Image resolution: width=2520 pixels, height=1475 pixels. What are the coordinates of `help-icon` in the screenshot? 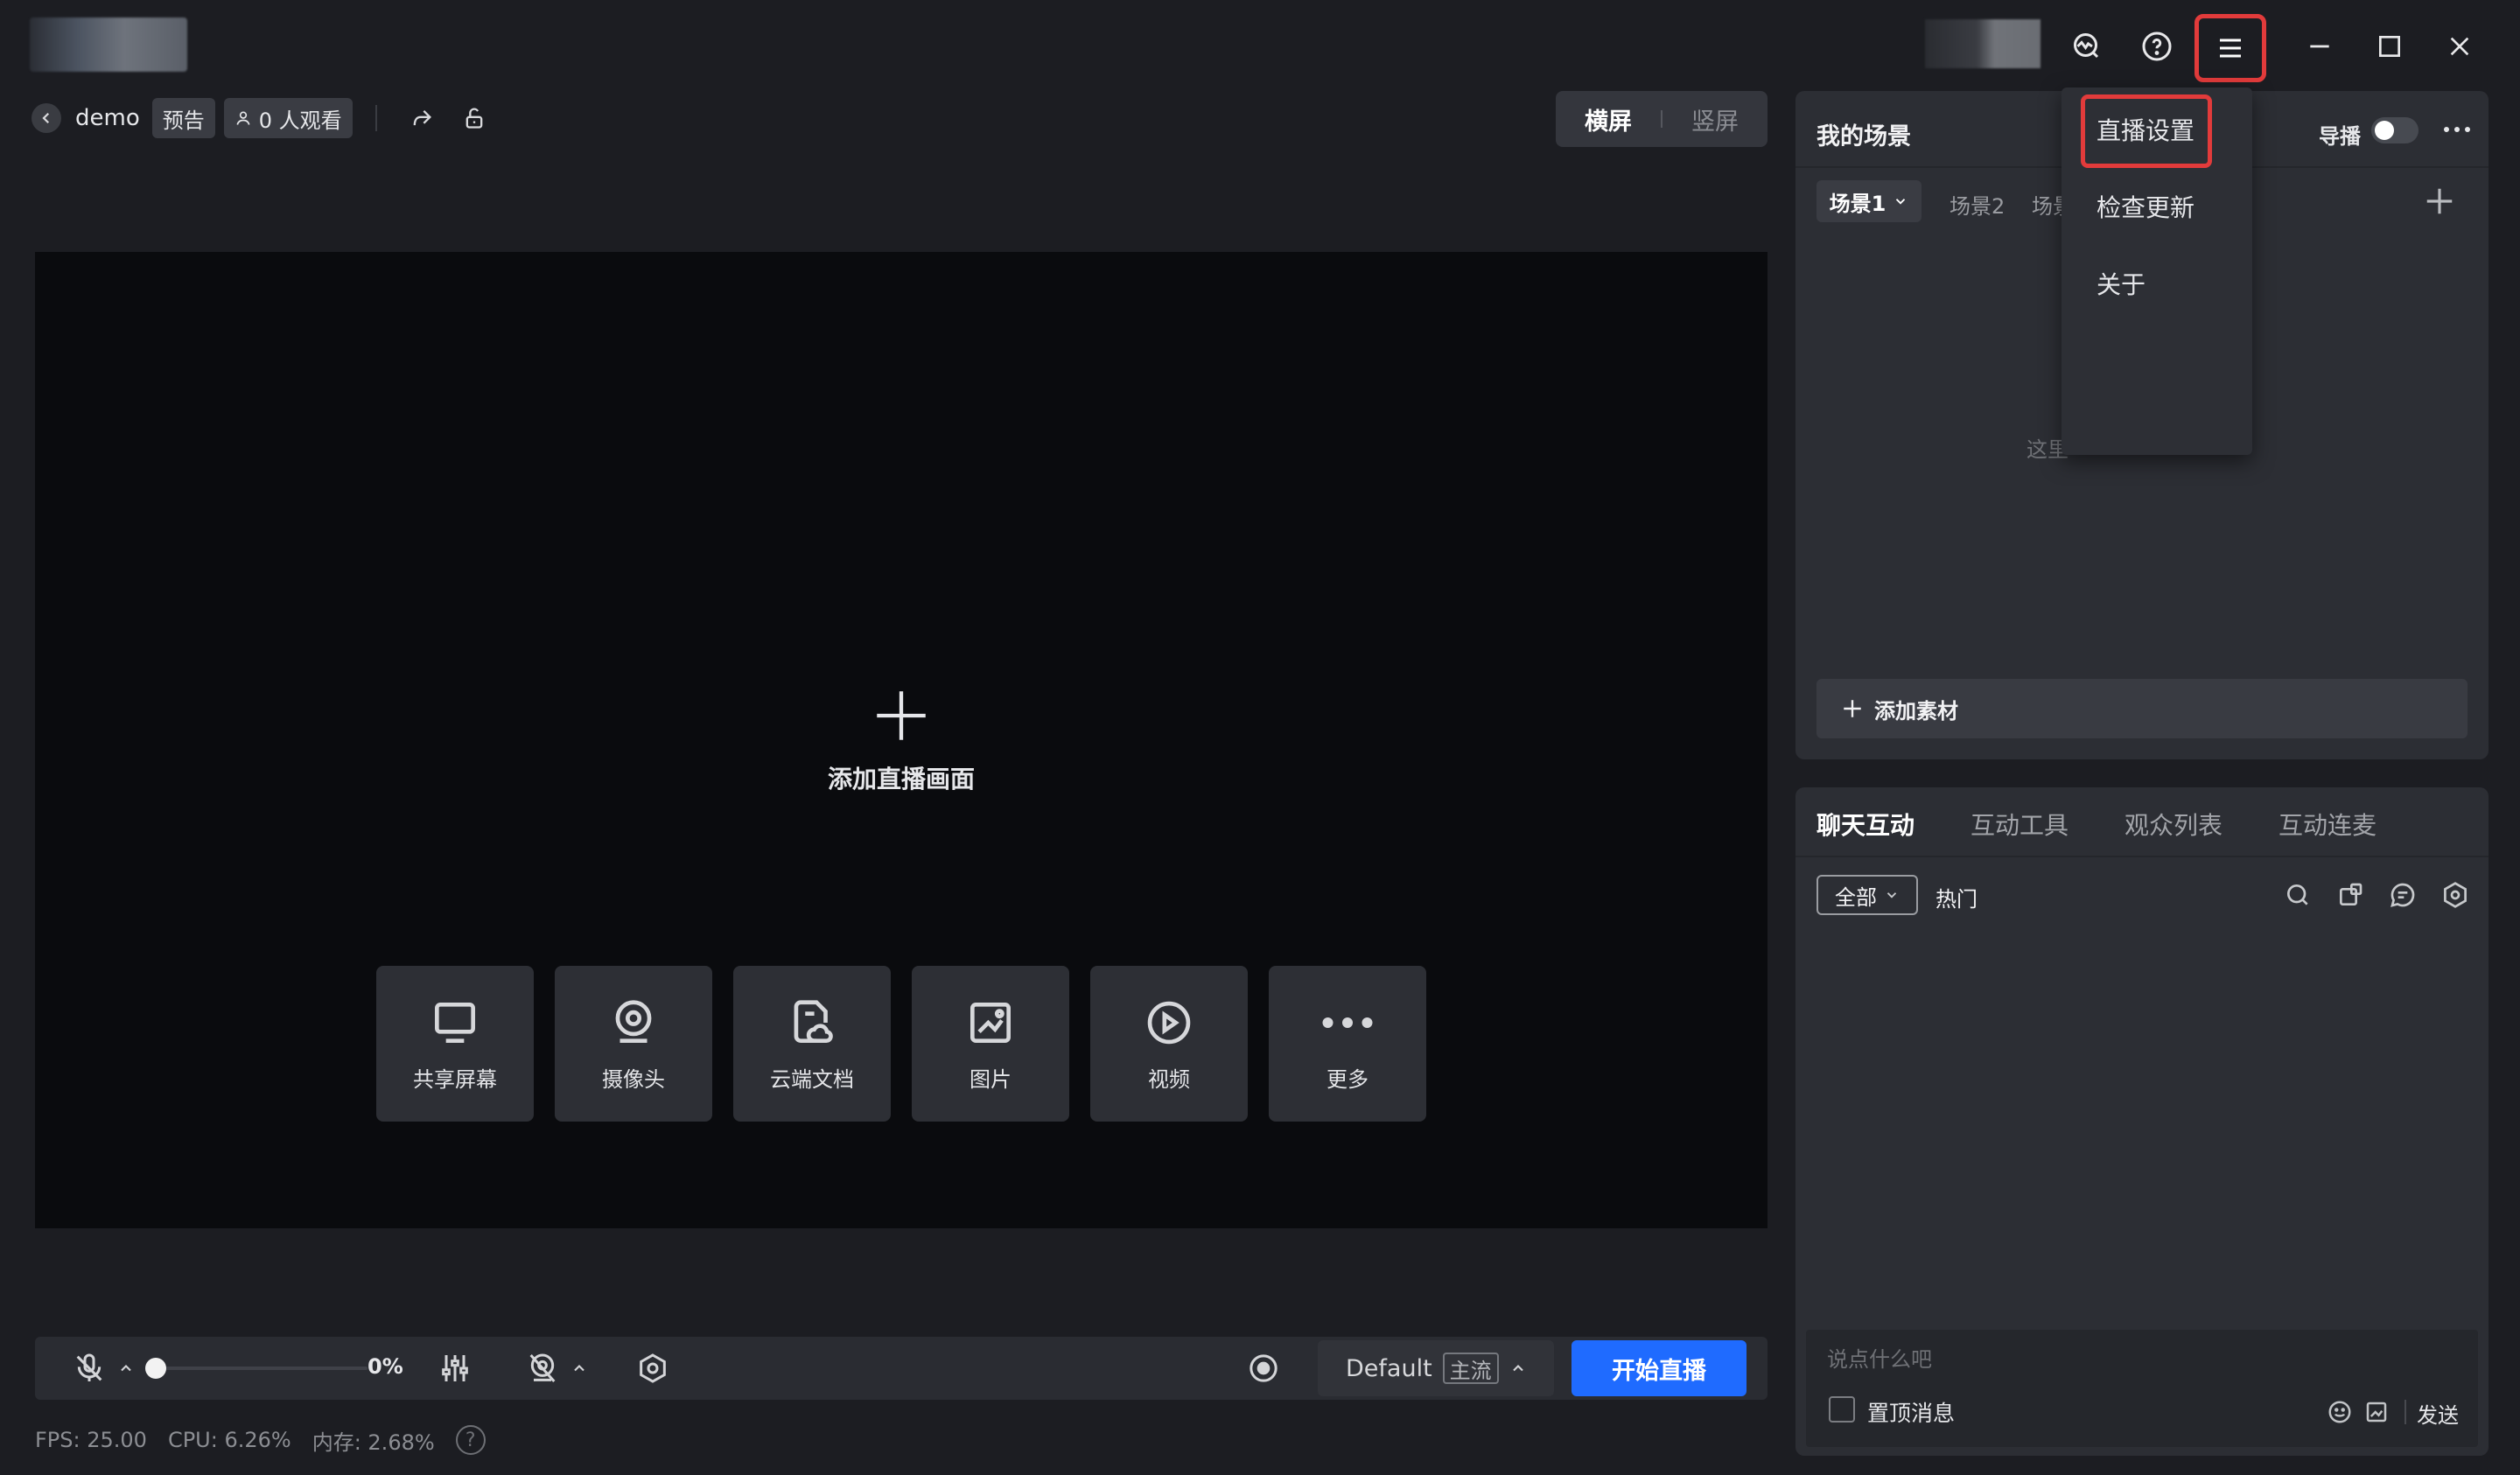 It's located at (2157, 46).